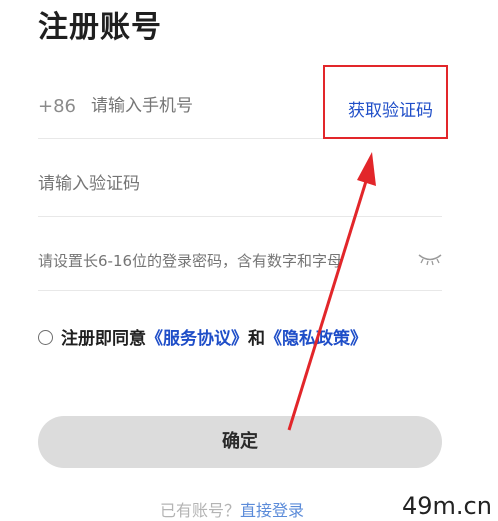  Describe the element at coordinates (201, 106) in the screenshot. I see `phone-input` at that location.